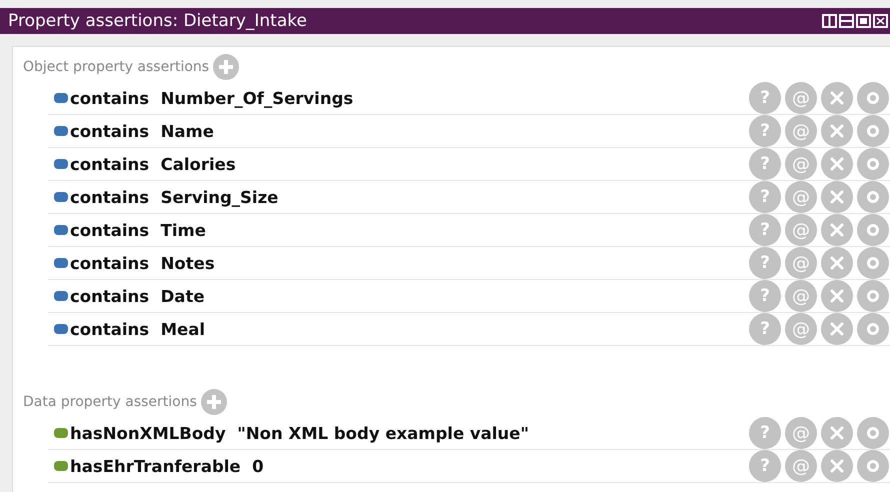  Describe the element at coordinates (855, 21) in the screenshot. I see `window-controls-icon` at that location.